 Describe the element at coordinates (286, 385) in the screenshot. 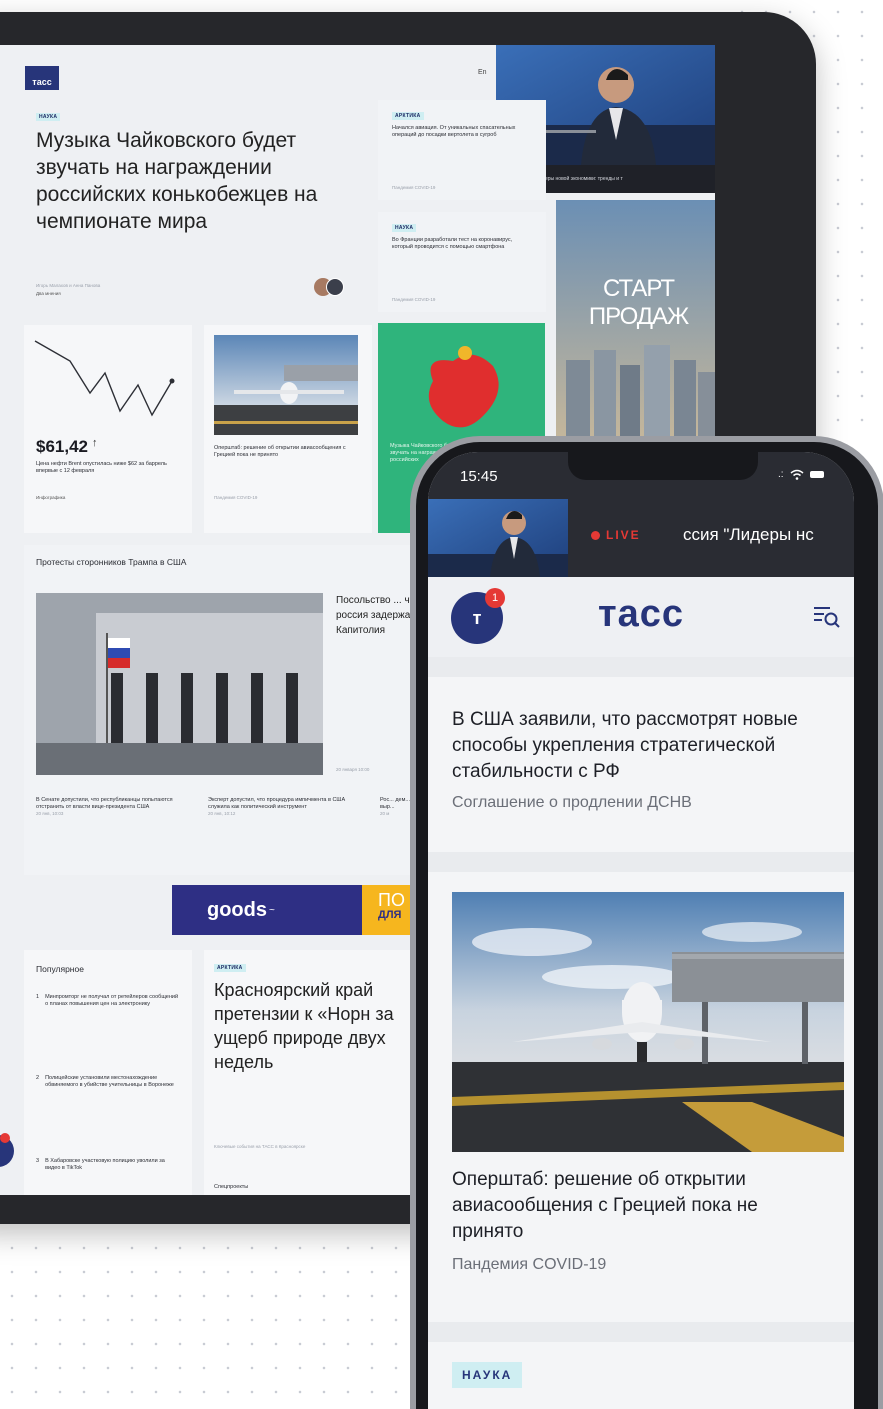

I see `plane-image` at that location.